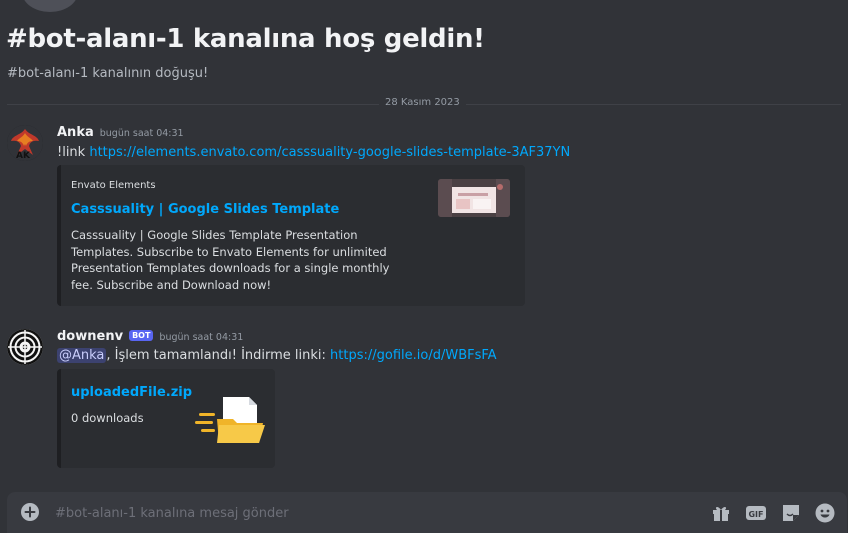  What do you see at coordinates (422, 102) in the screenshot?
I see `date-divider-label: 28 Kasım 2023` at bounding box center [422, 102].